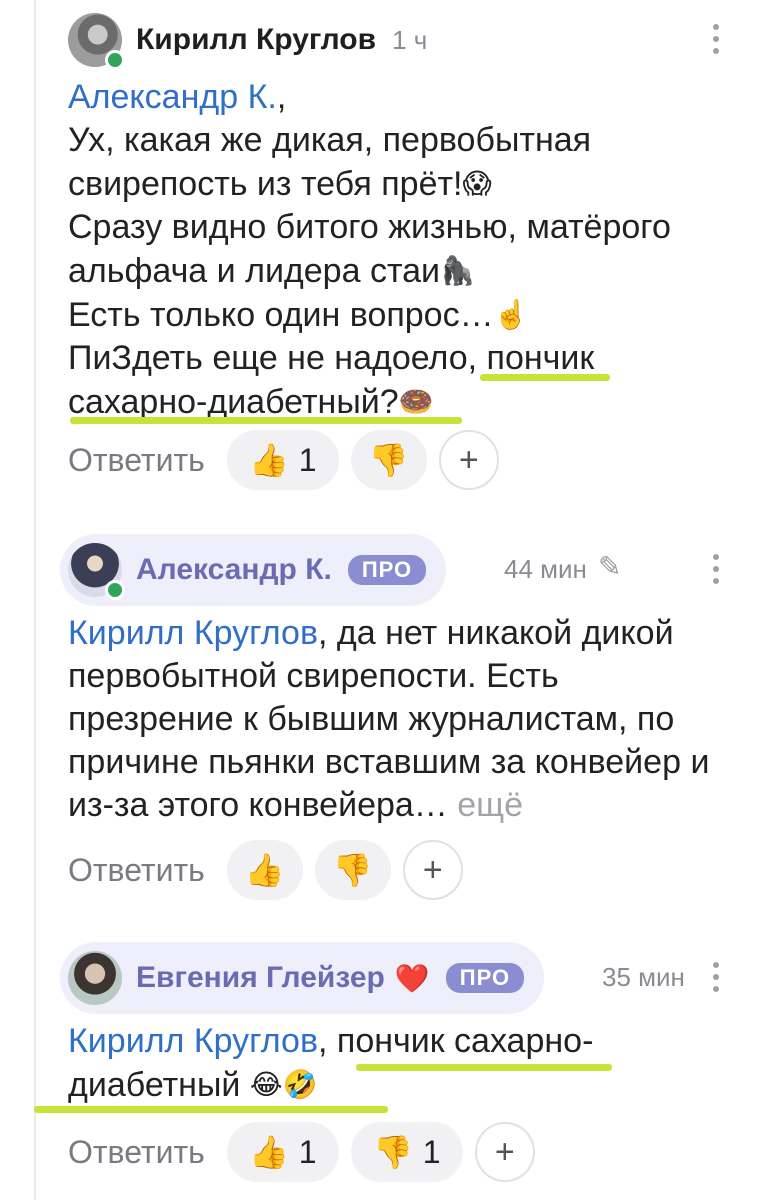 The height and width of the screenshot is (1200, 768). I want to click on gorilla-emoji-icon: 🦍, so click(457, 270).